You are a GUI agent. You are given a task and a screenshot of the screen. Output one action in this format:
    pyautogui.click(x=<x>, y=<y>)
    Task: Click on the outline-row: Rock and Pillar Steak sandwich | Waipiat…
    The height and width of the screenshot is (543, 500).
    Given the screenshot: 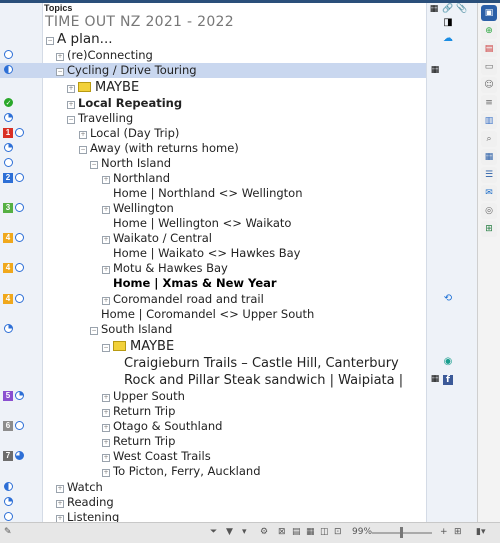 What is the action you would take?
    pyautogui.click(x=226, y=380)
    